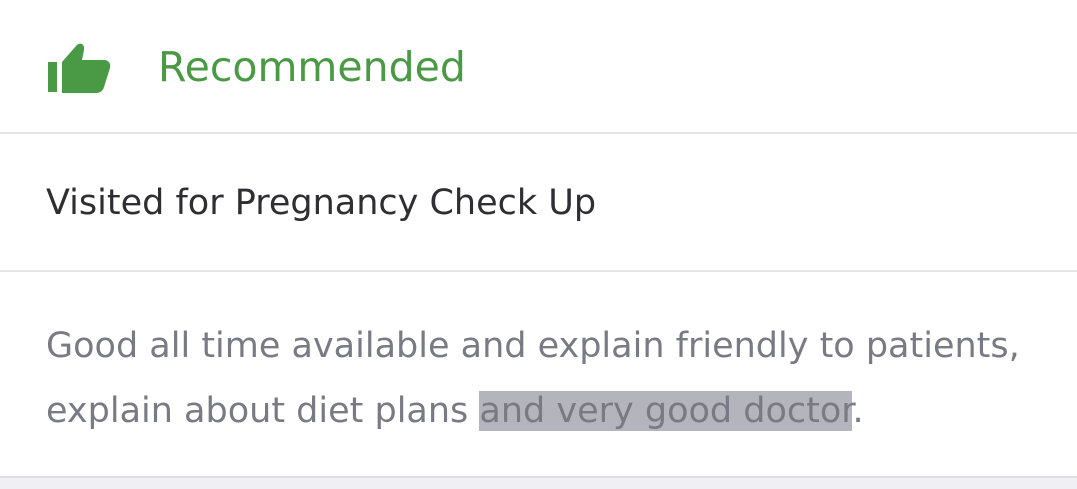  What do you see at coordinates (858, 411) in the screenshot?
I see `review-text-end: .` at bounding box center [858, 411].